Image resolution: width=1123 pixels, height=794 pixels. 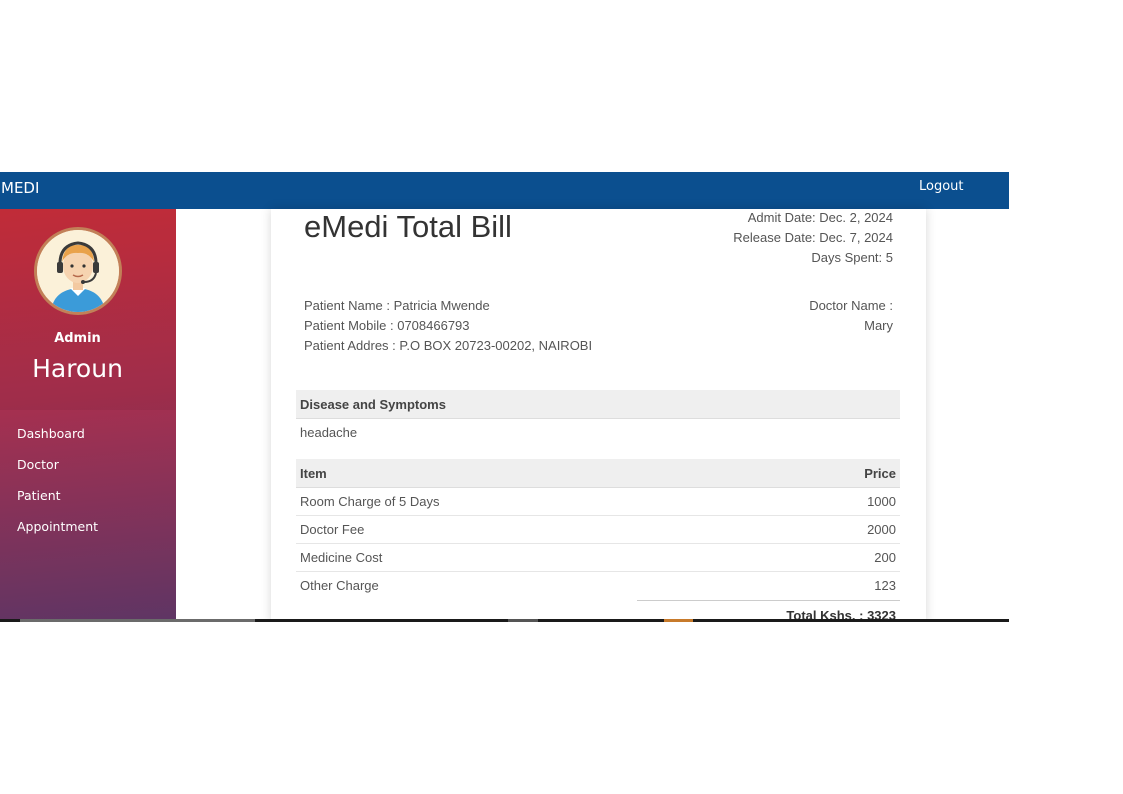 What do you see at coordinates (313, 473) in the screenshot?
I see `column-header-item: Item` at bounding box center [313, 473].